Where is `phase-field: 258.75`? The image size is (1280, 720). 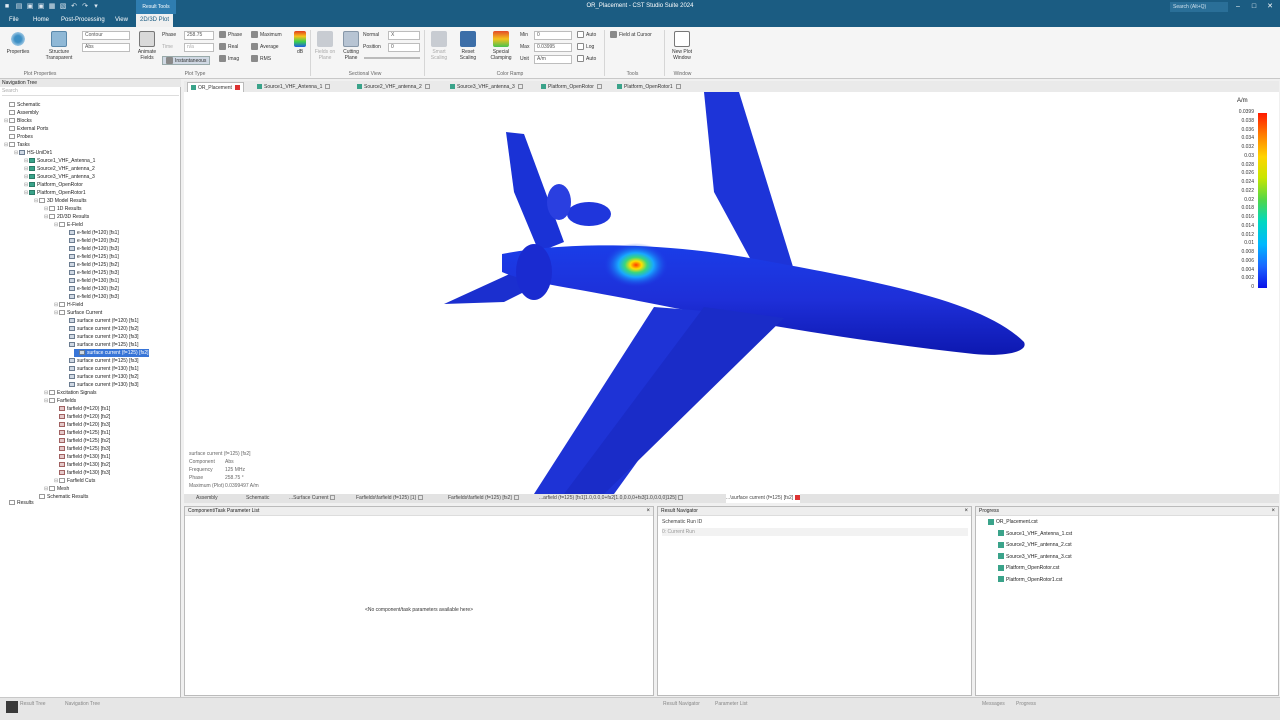
phase-field: 258.75 is located at coordinates (199, 35).